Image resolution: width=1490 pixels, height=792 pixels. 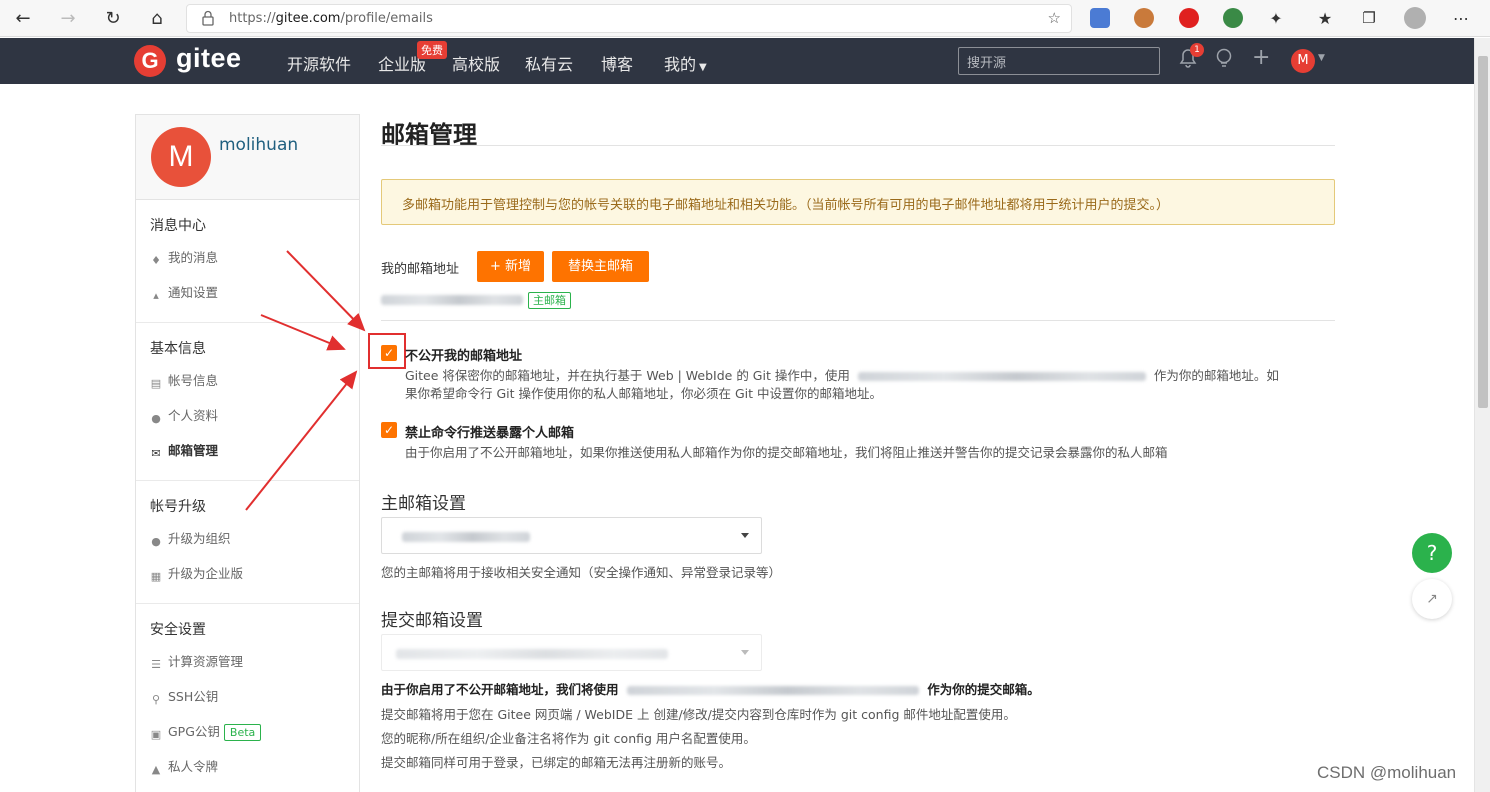 I want to click on gitee-logo-icon: G, so click(x=150, y=61).